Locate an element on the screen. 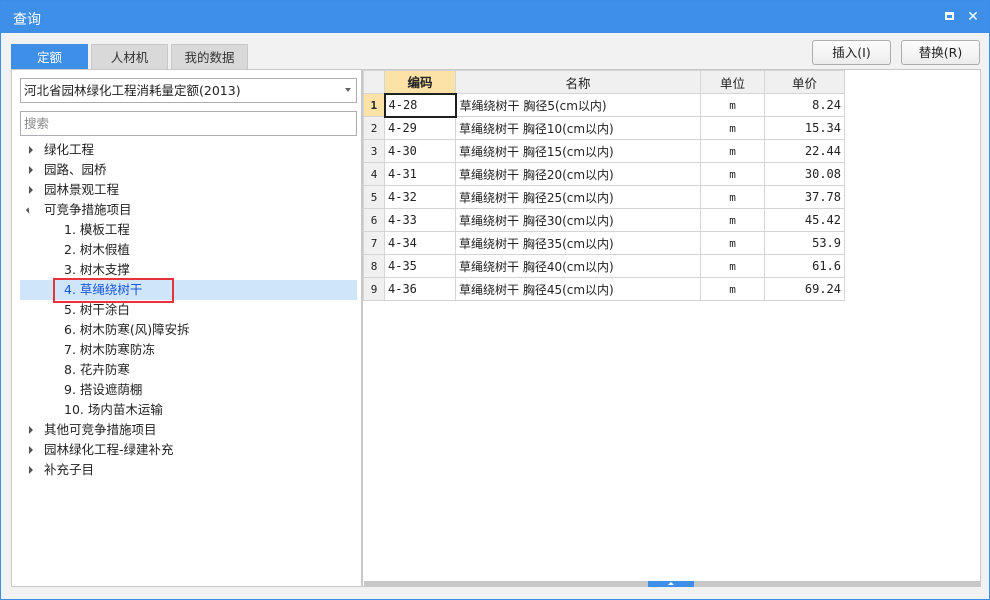 The image size is (990, 600). code-cell: 4-32 is located at coordinates (420, 197).